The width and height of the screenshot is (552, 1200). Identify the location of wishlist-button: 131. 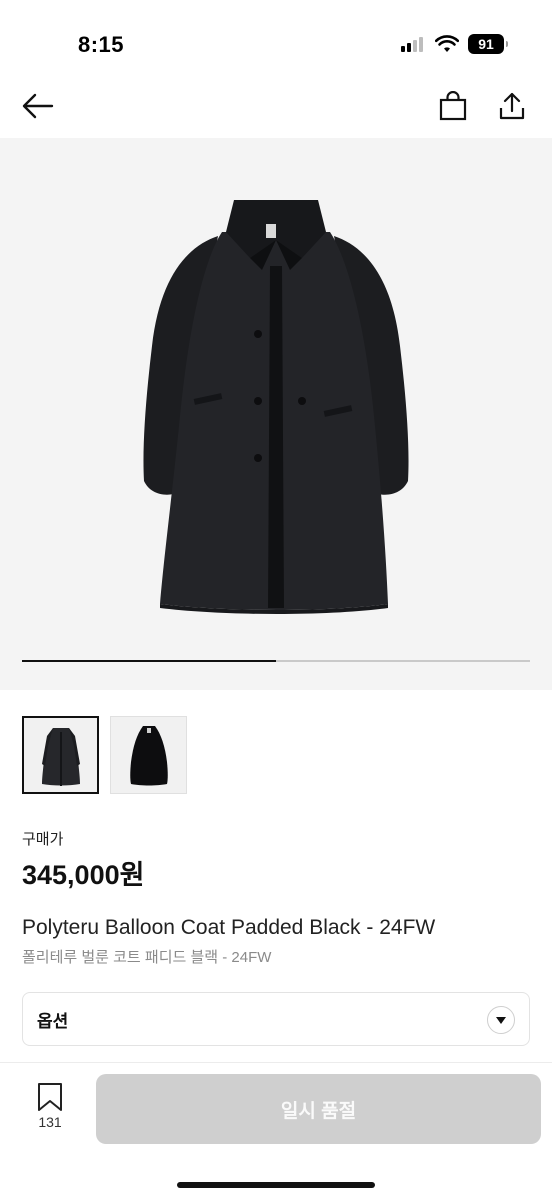
(50, 1110).